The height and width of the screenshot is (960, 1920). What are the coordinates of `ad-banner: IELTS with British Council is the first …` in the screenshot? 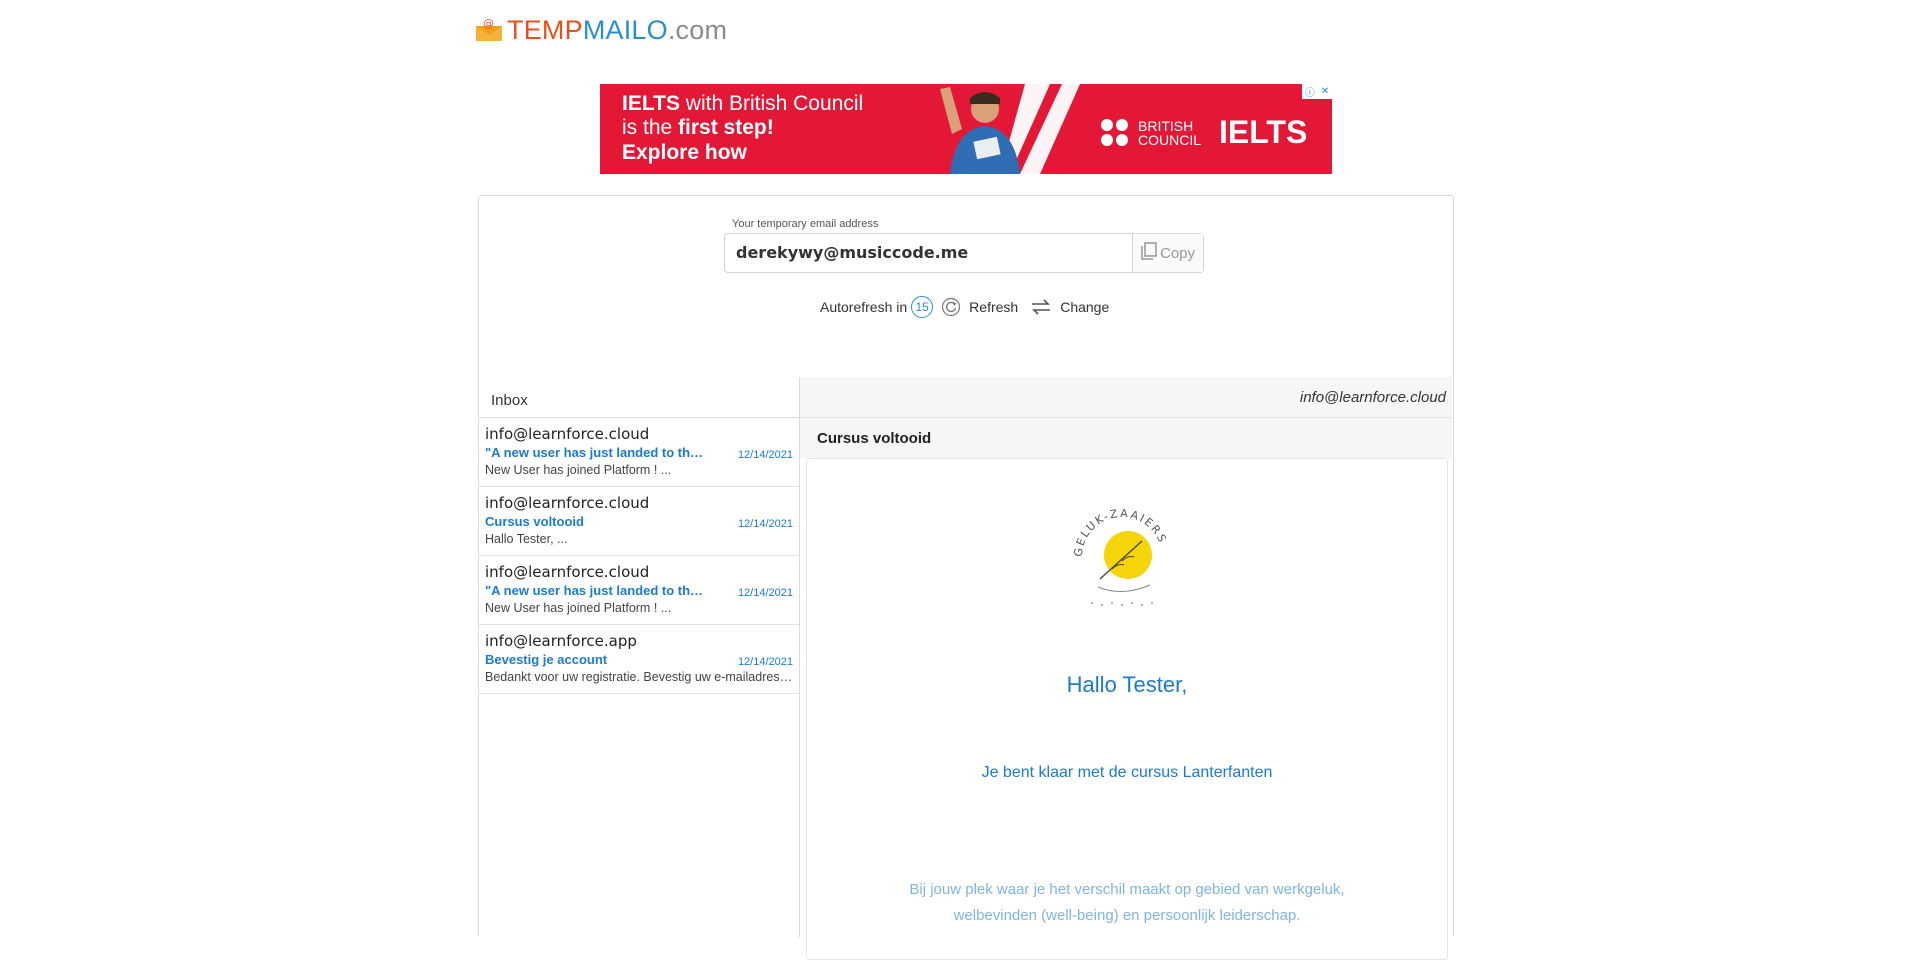 It's located at (966, 129).